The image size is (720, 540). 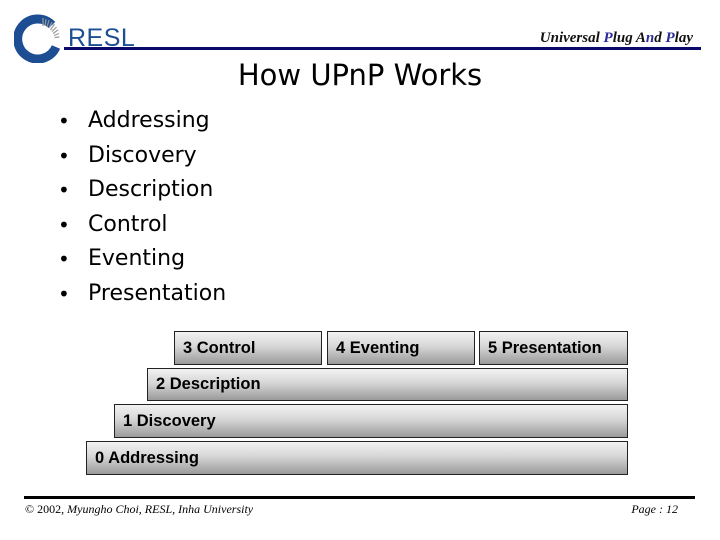 What do you see at coordinates (157, 293) in the screenshot?
I see `bullet-text: Presentation` at bounding box center [157, 293].